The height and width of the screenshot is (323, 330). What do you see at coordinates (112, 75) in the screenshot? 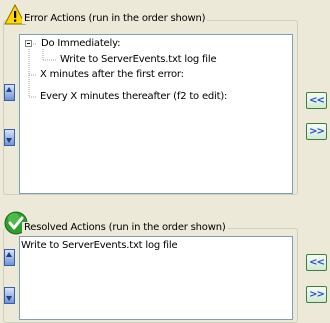
I see `tree-item-x-minutes-after: X minutes after the first error:` at bounding box center [112, 75].